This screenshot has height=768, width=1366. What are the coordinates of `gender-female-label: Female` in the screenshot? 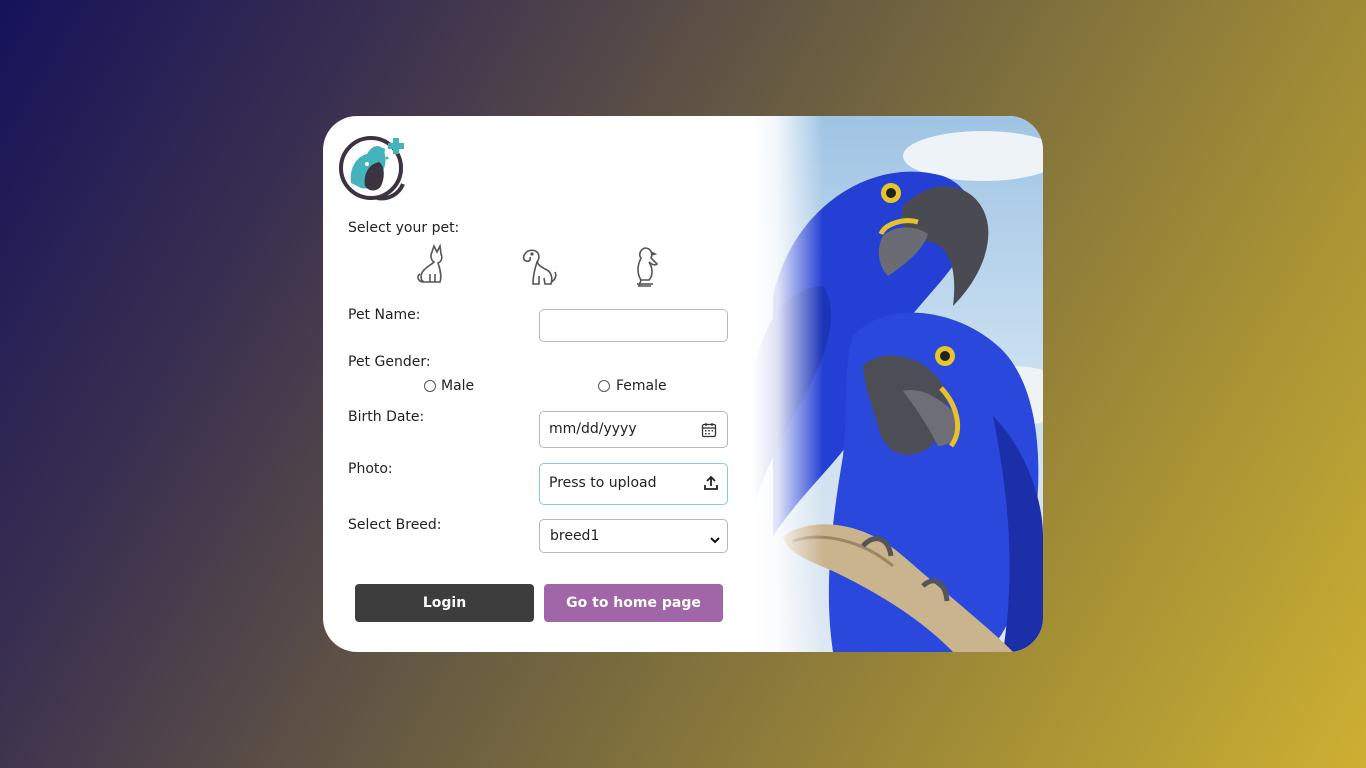 It's located at (641, 386).